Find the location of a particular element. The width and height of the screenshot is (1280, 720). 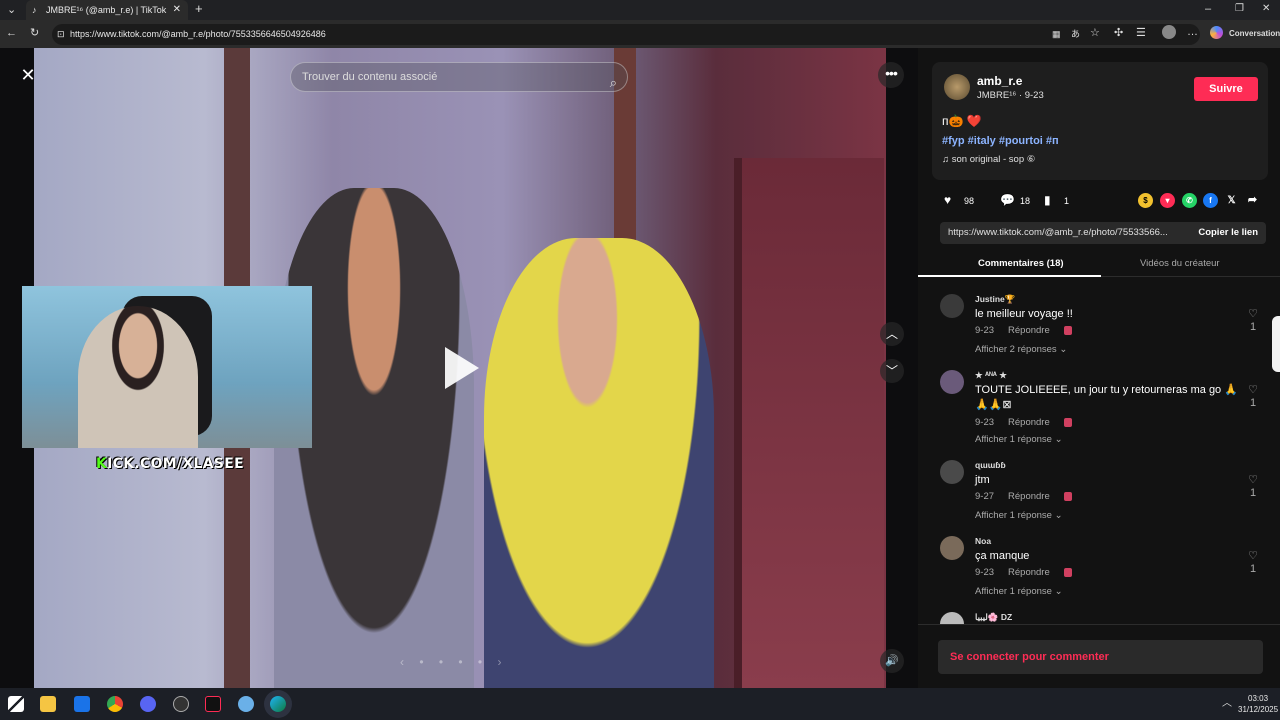

clock-time: 03:03 is located at coordinates (1258, 698).